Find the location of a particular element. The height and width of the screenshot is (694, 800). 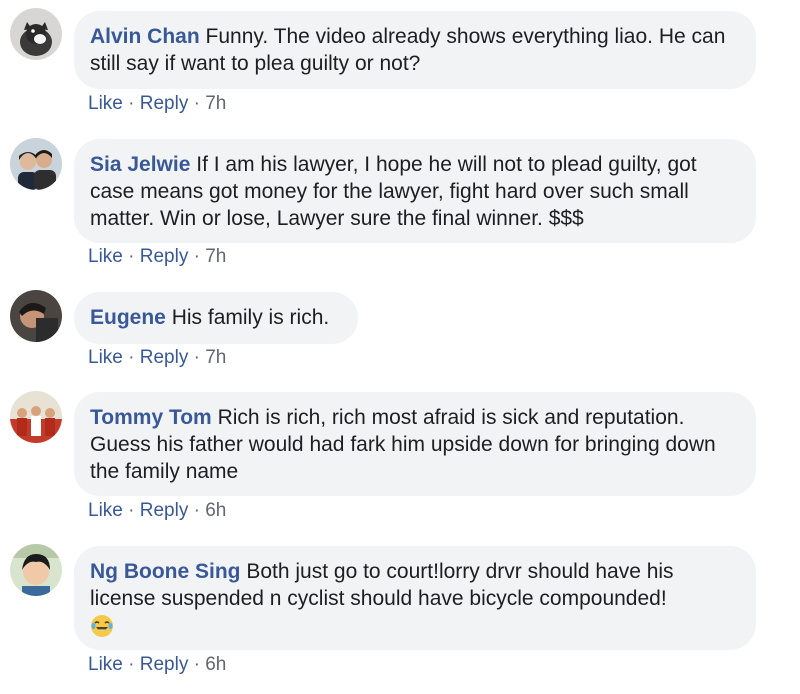

comment-text: His family is rich. is located at coordinates (250, 317).